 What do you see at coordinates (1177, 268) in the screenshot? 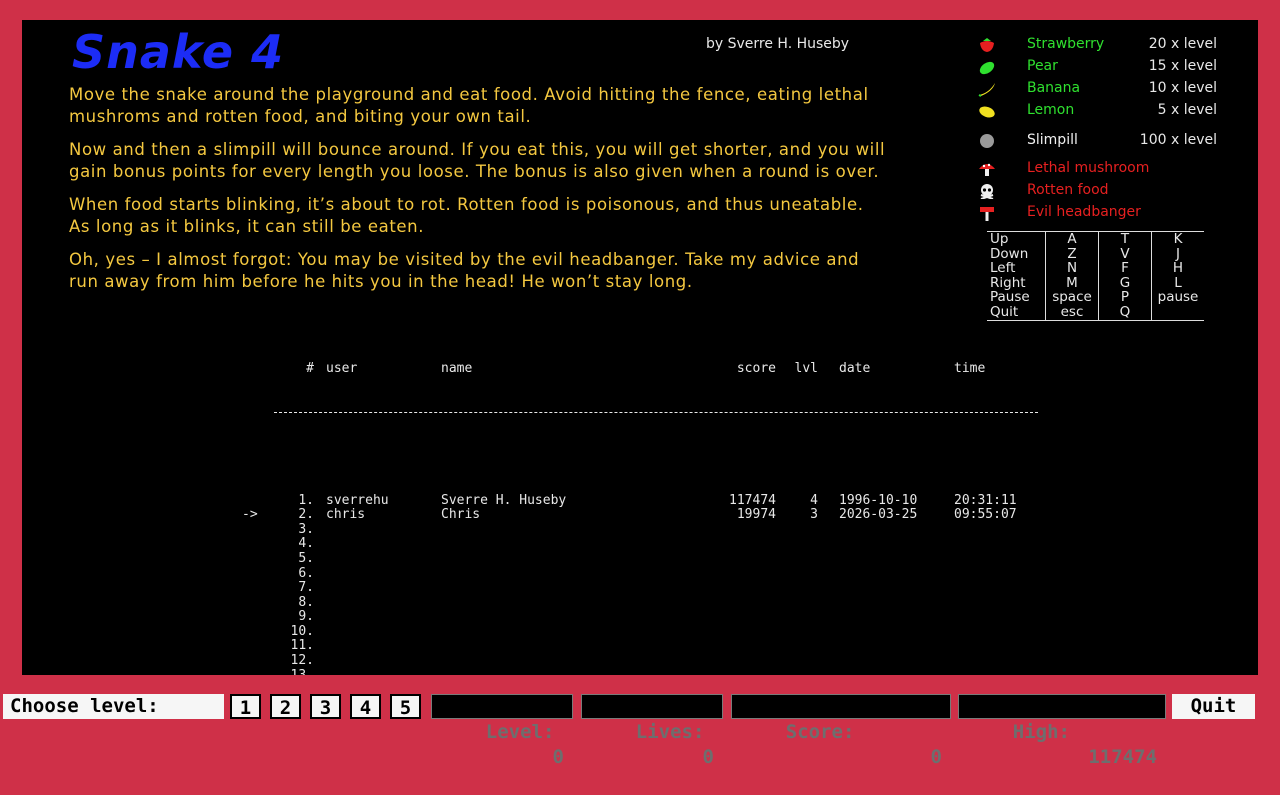
I see `key-cell: H` at bounding box center [1177, 268].